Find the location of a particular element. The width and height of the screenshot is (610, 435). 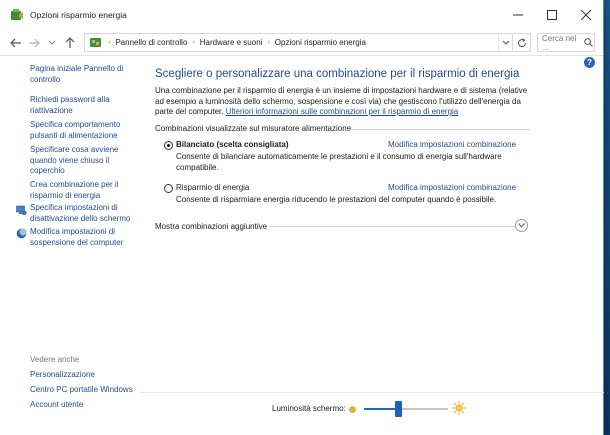

brightness-slider-fill is located at coordinates (381, 409).